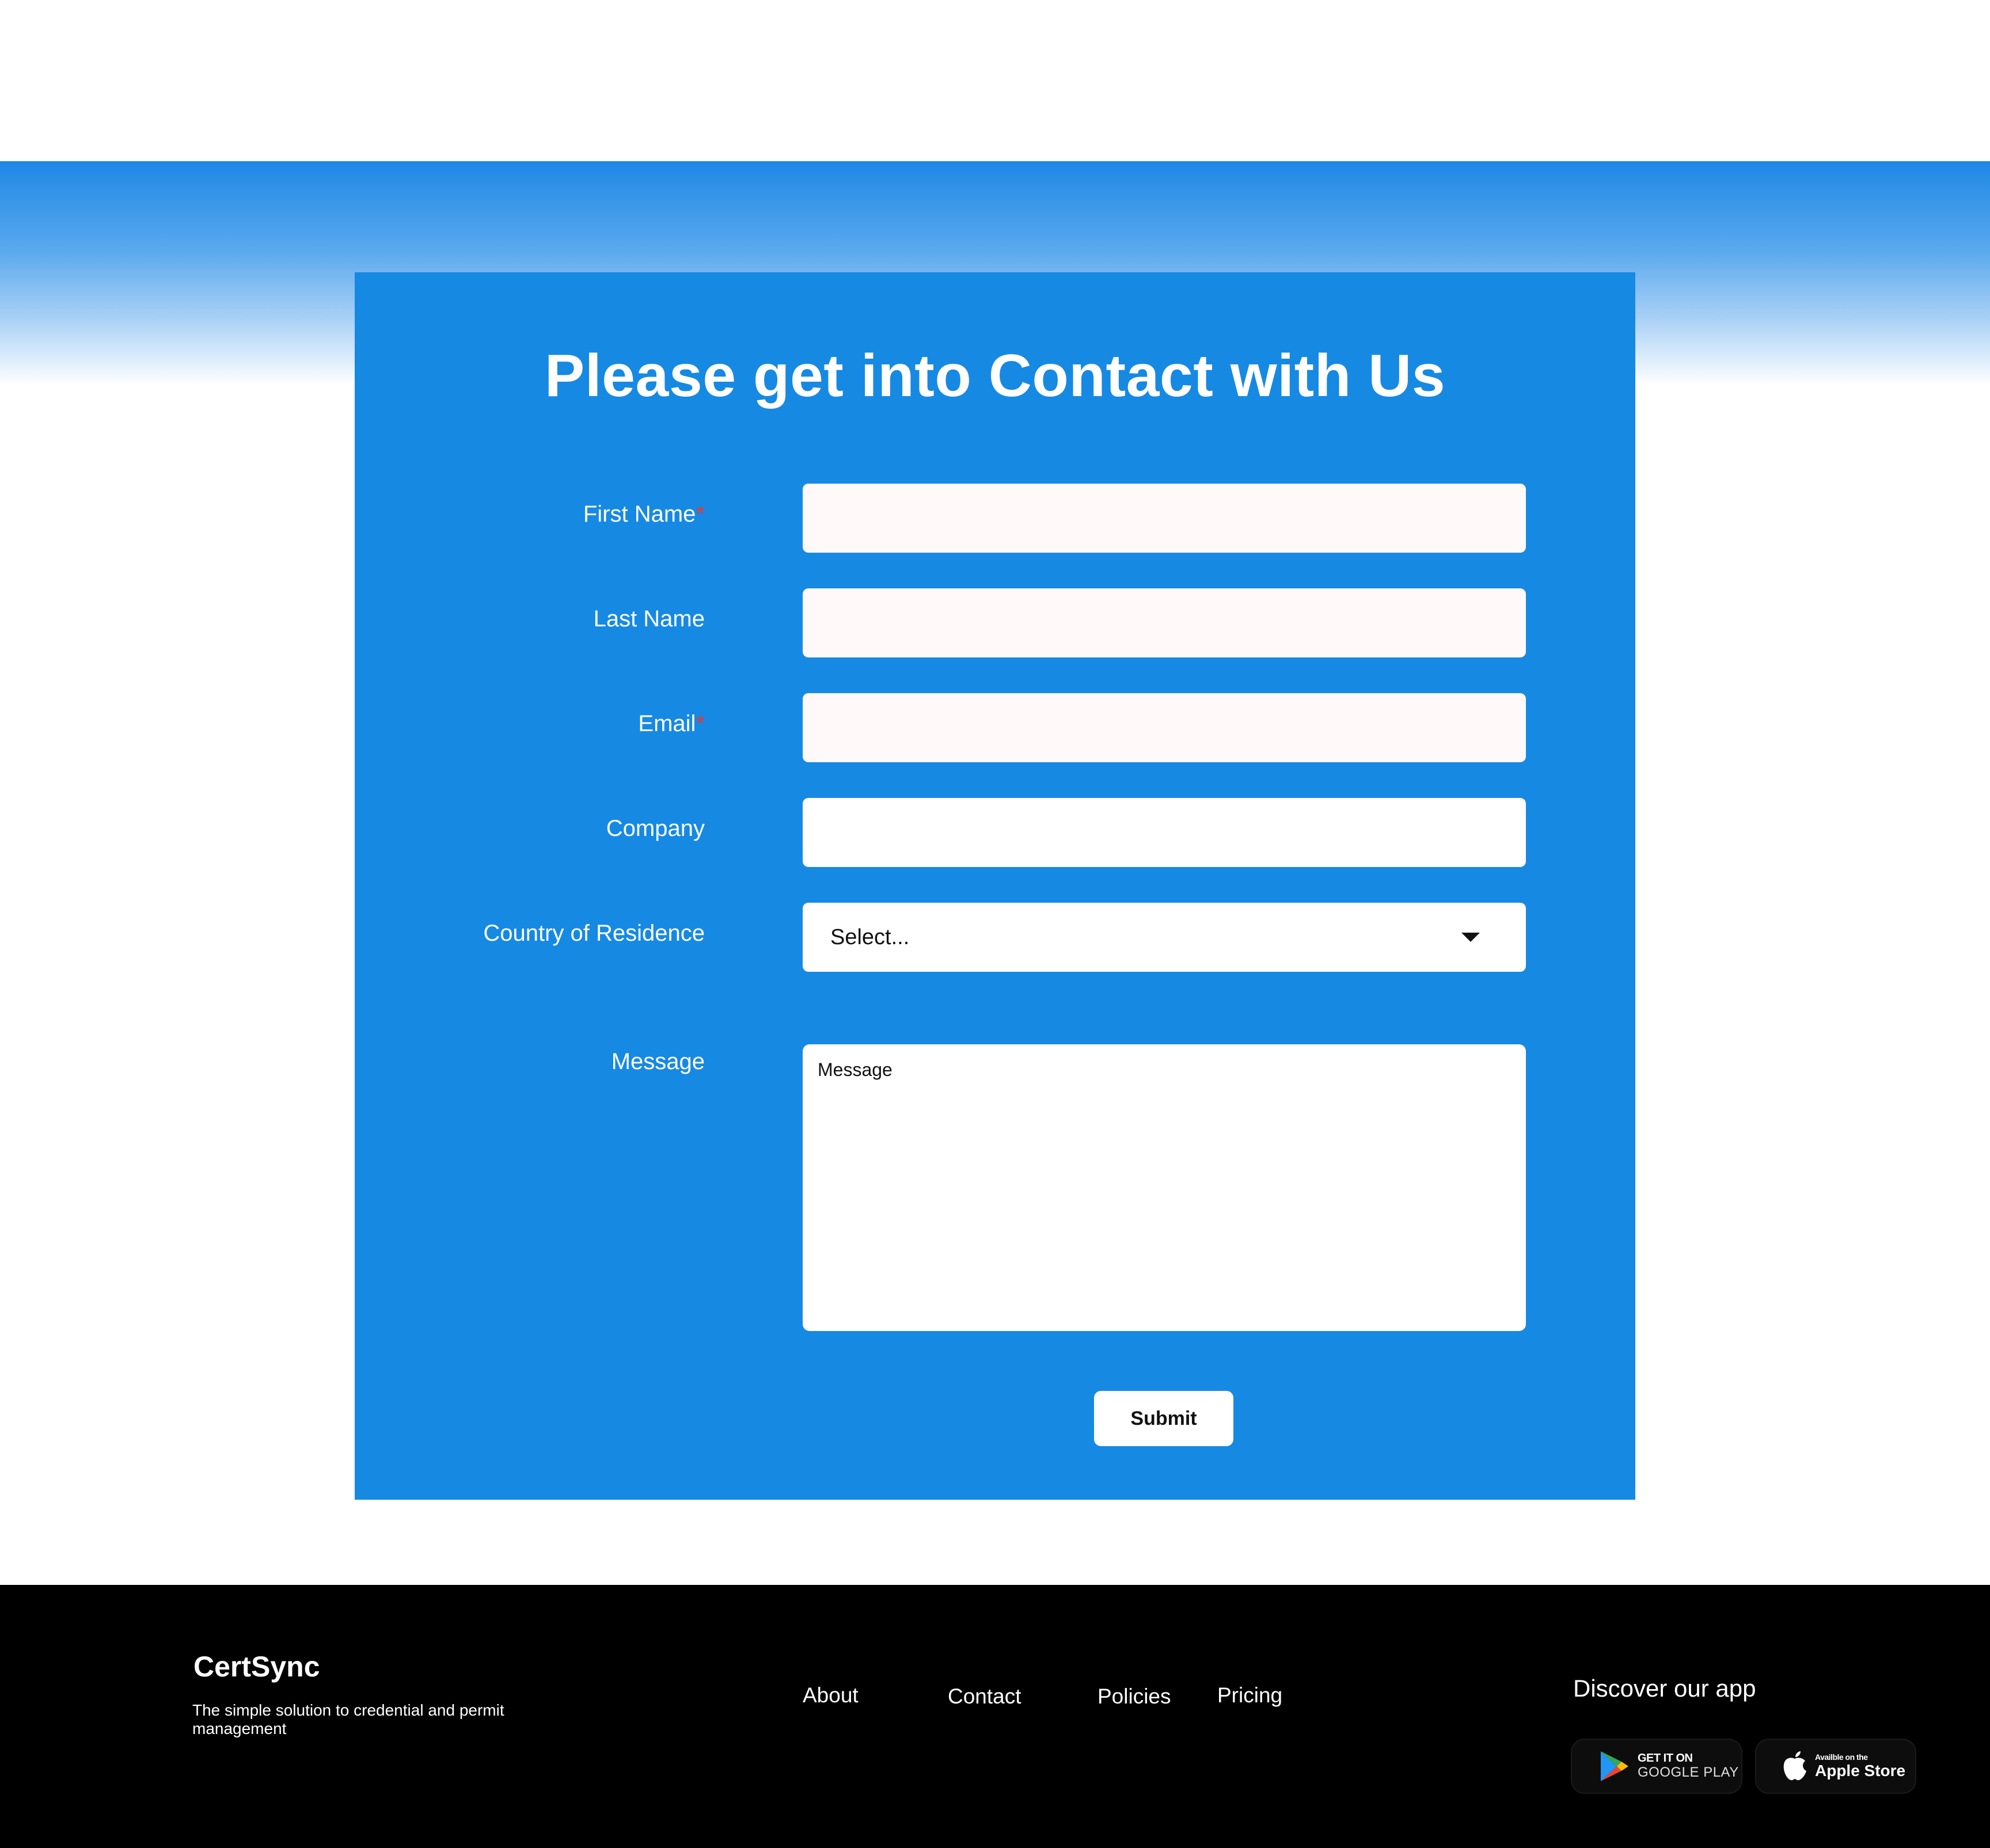 This screenshot has width=1990, height=1848. Describe the element at coordinates (1164, 833) in the screenshot. I see `company-input` at that location.